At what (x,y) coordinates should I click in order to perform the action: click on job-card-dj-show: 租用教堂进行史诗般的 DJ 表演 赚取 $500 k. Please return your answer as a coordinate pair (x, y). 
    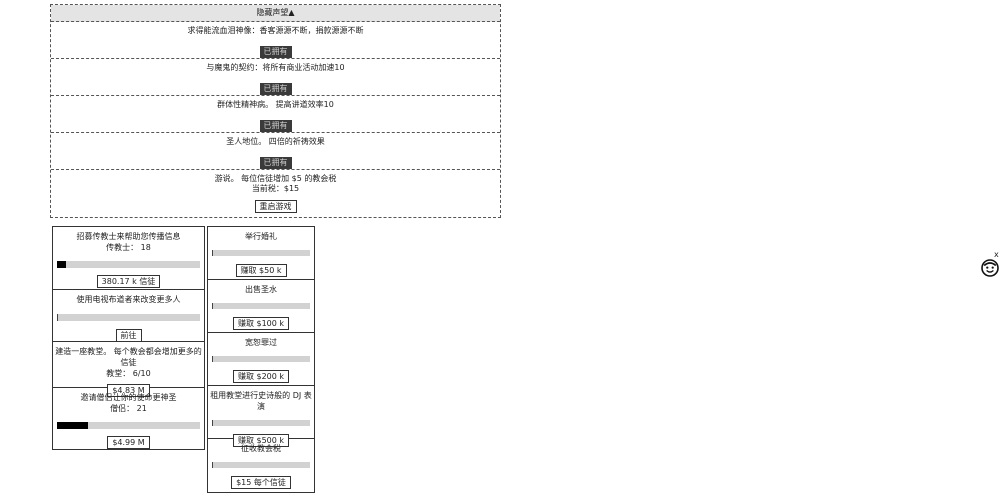
    Looking at the image, I should click on (261, 416).